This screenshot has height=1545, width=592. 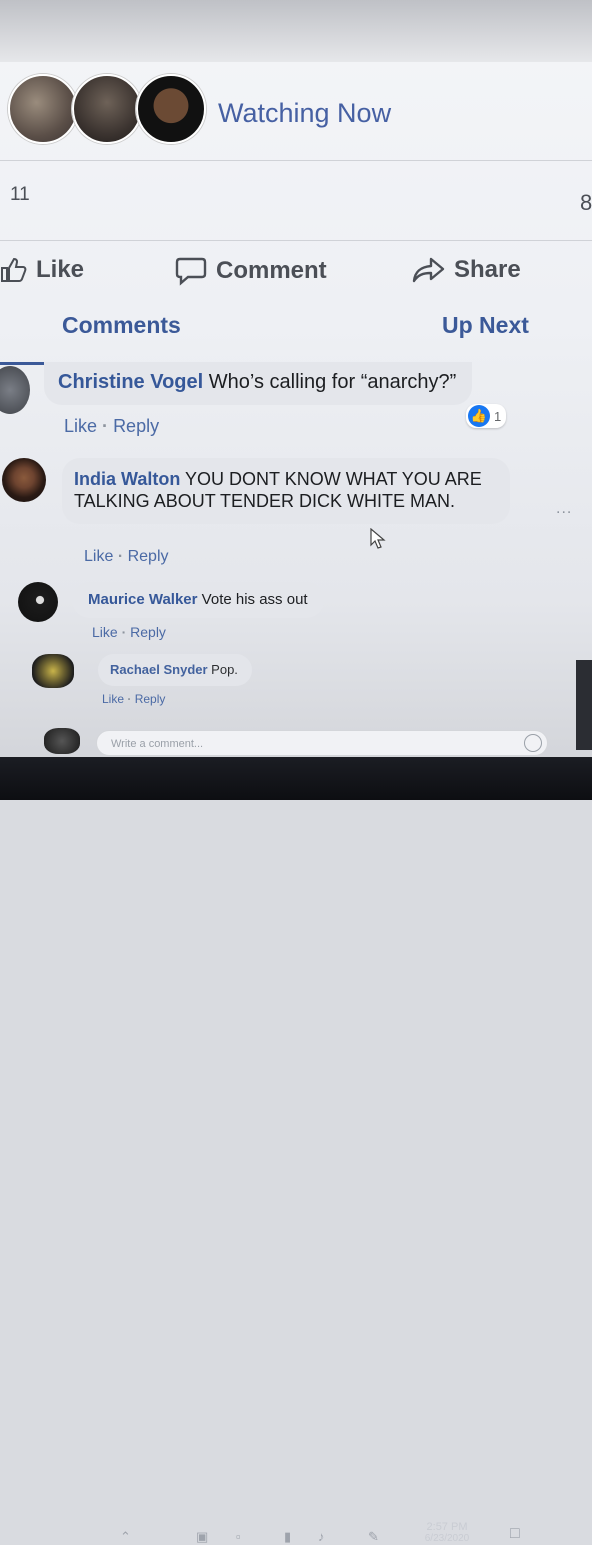 What do you see at coordinates (479, 416) in the screenshot?
I see `thumbs-up-icon: 👍` at bounding box center [479, 416].